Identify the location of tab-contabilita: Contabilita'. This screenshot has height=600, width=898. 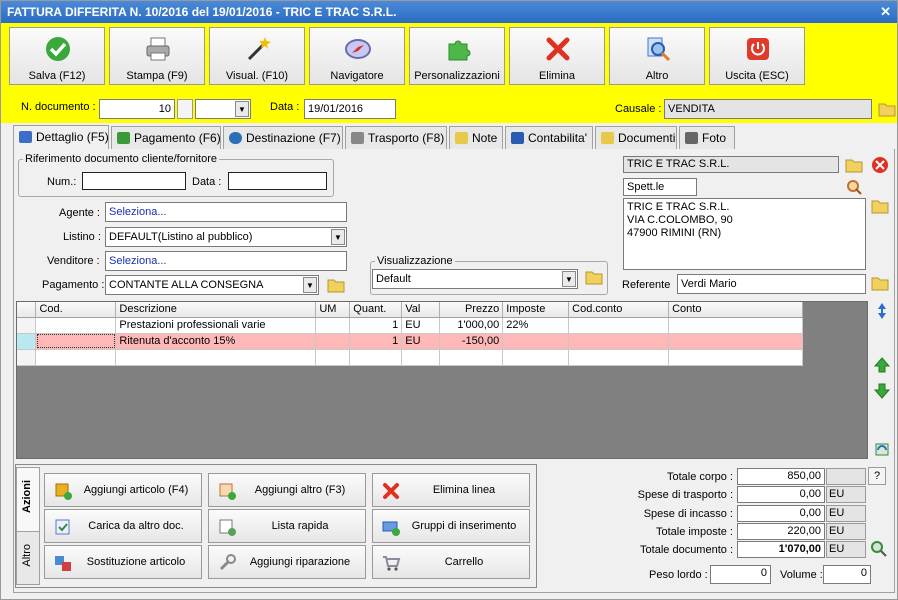
(549, 138).